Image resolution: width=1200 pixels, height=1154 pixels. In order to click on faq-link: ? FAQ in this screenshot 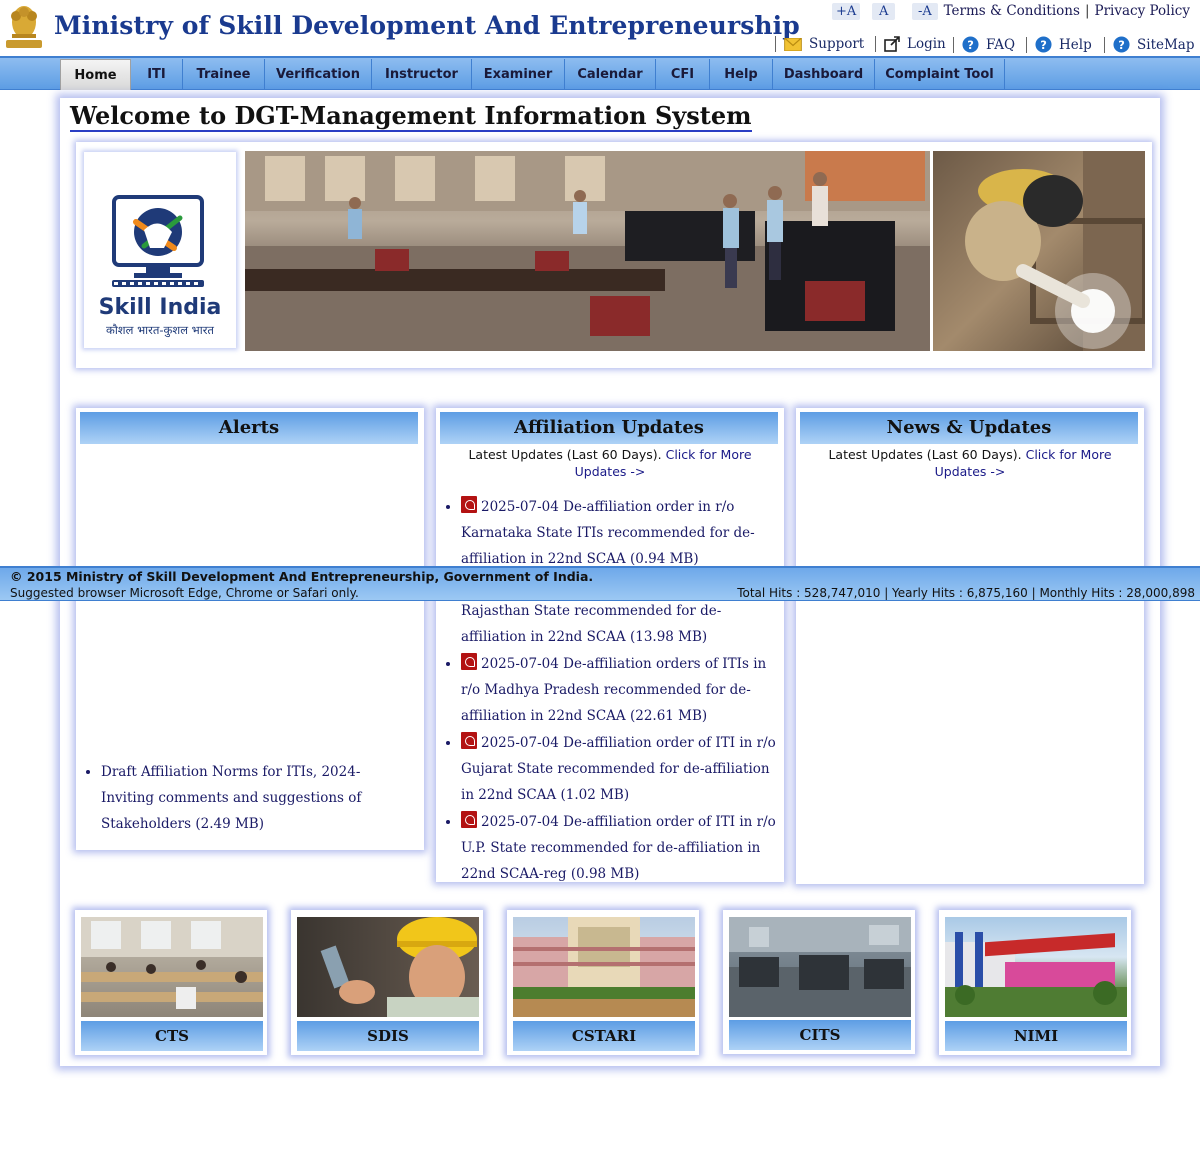, I will do `click(984, 44)`.